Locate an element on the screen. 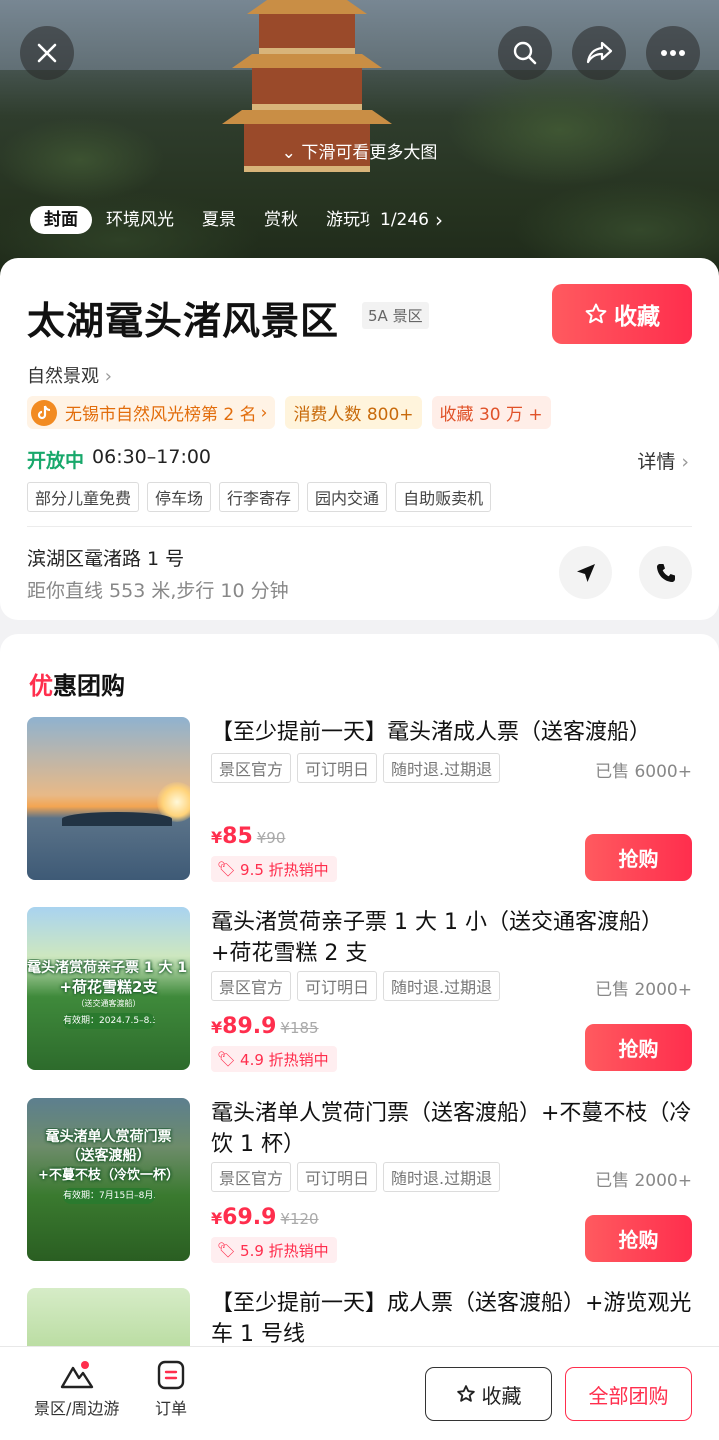 The width and height of the screenshot is (719, 1440). tab-cover: 封面 is located at coordinates (61, 220).